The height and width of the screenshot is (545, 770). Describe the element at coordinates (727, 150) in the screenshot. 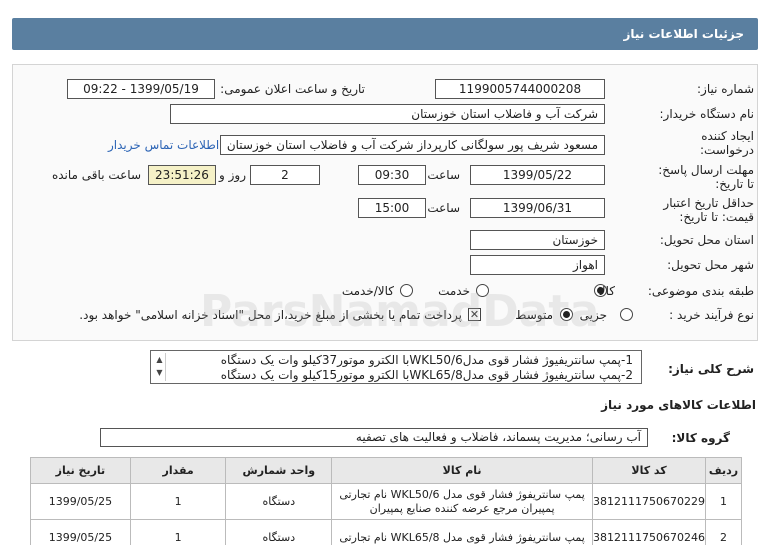

I see `creator-label-2: درخواست:` at that location.